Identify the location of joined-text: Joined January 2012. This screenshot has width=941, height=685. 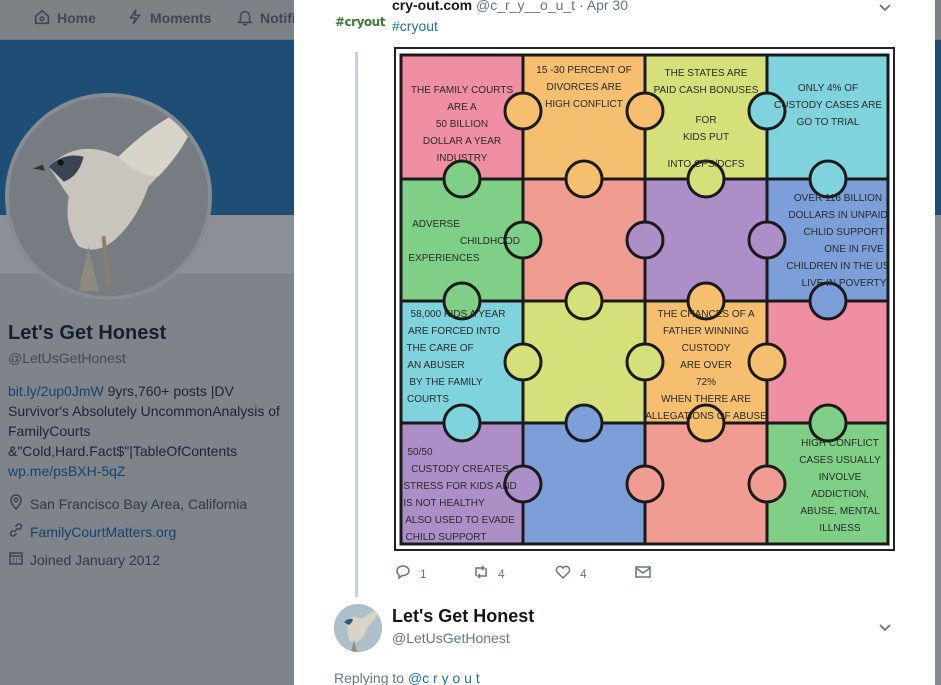
(95, 559).